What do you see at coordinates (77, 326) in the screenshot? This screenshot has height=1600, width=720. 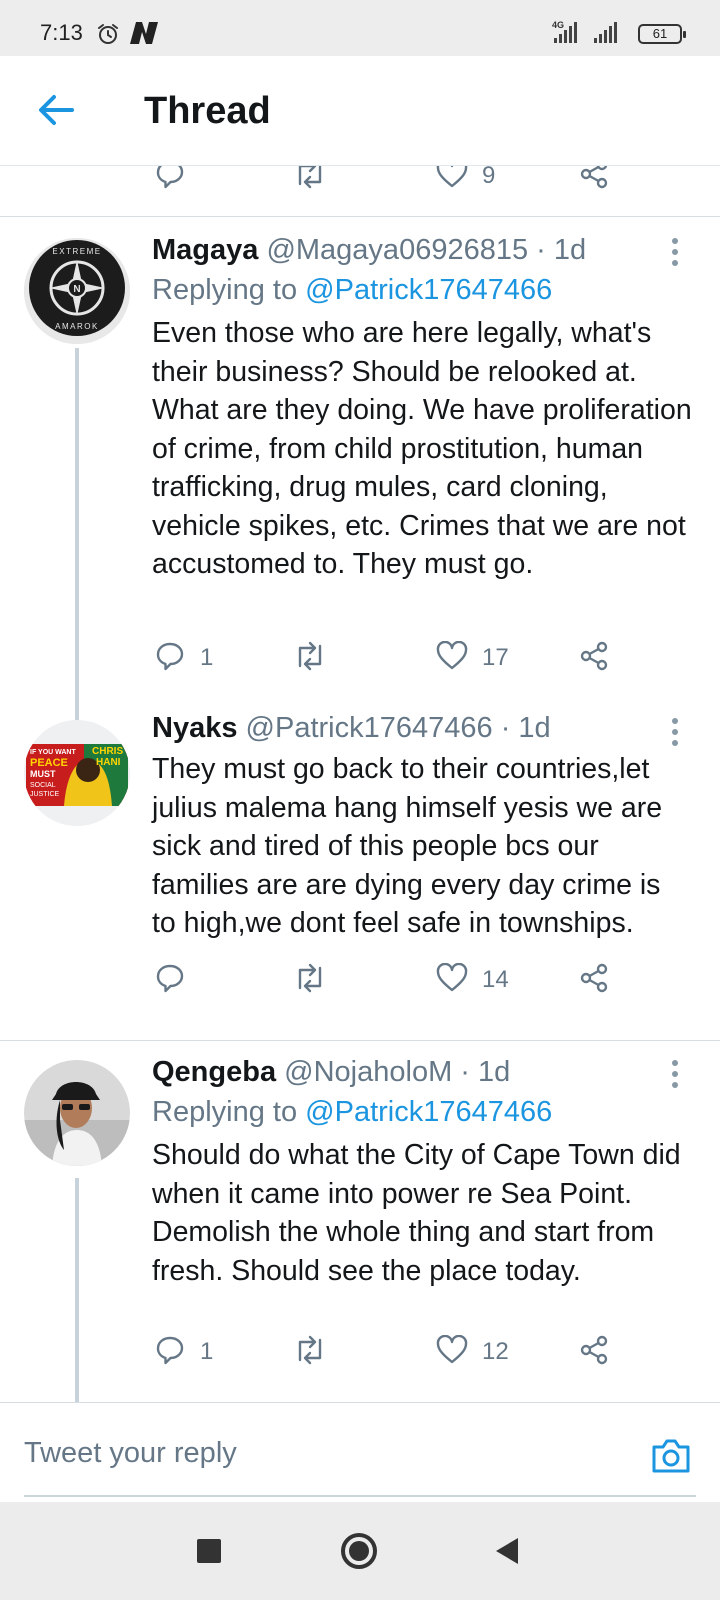 I see `svg-text: AMAROK` at bounding box center [77, 326].